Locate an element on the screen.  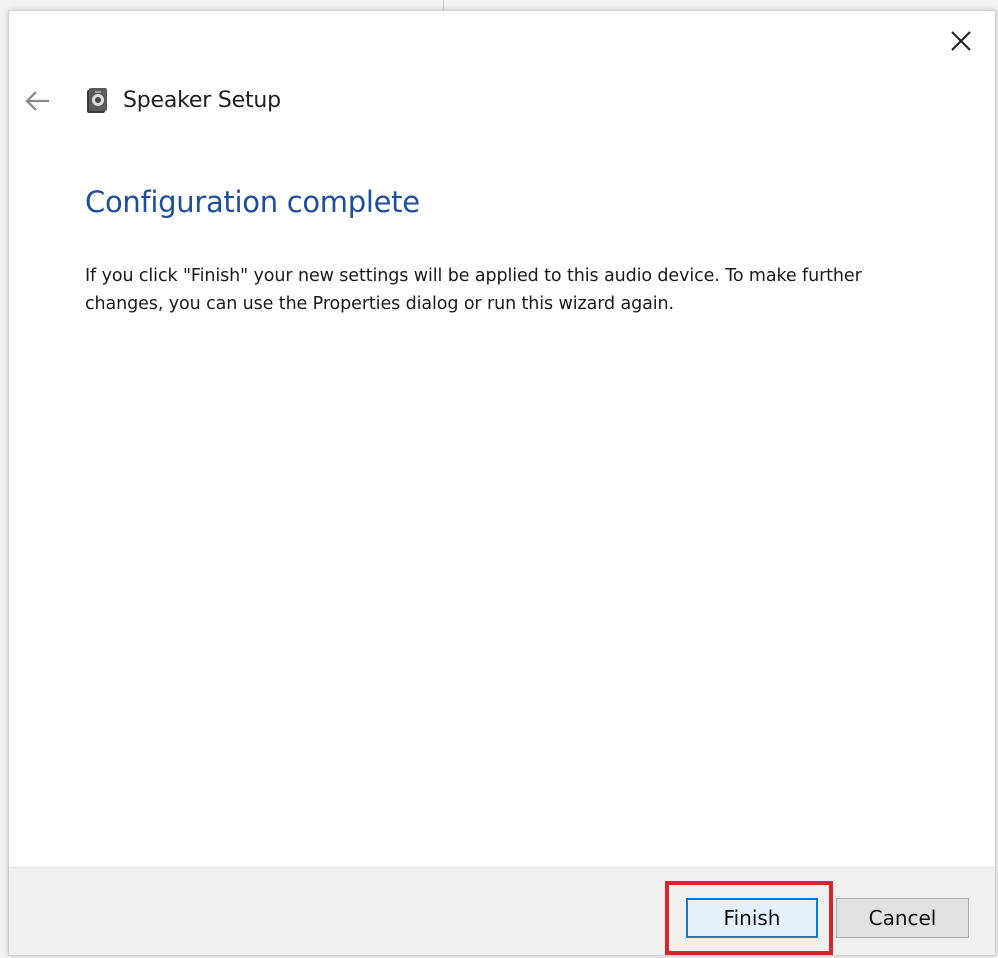
wizard-title: Speaker Setup is located at coordinates (202, 100).